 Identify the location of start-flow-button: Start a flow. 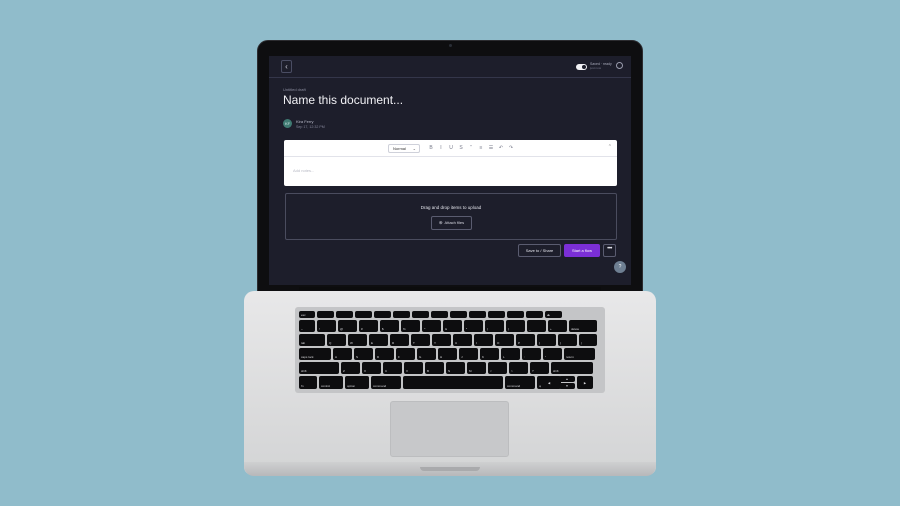
(582, 250).